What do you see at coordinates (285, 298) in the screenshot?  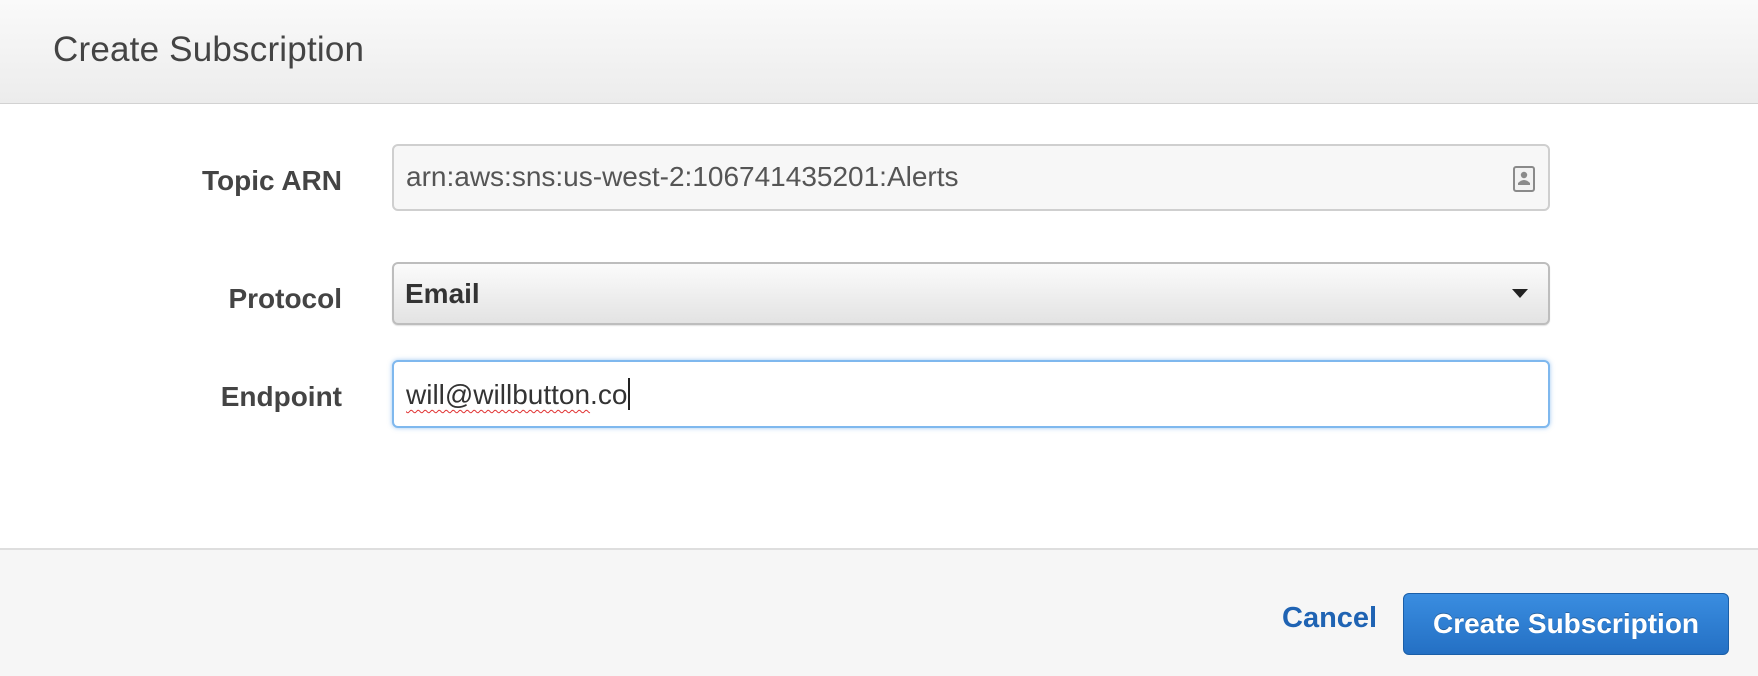 I see `protocol-label: Protocol` at bounding box center [285, 298].